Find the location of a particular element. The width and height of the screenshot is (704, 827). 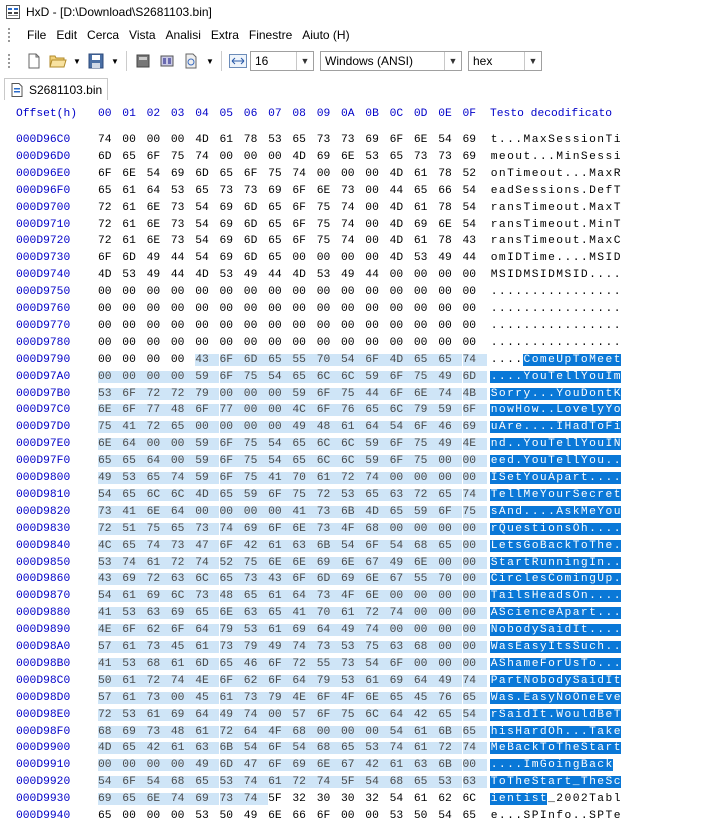

hex-byte: 79 is located at coordinates (280, 697).